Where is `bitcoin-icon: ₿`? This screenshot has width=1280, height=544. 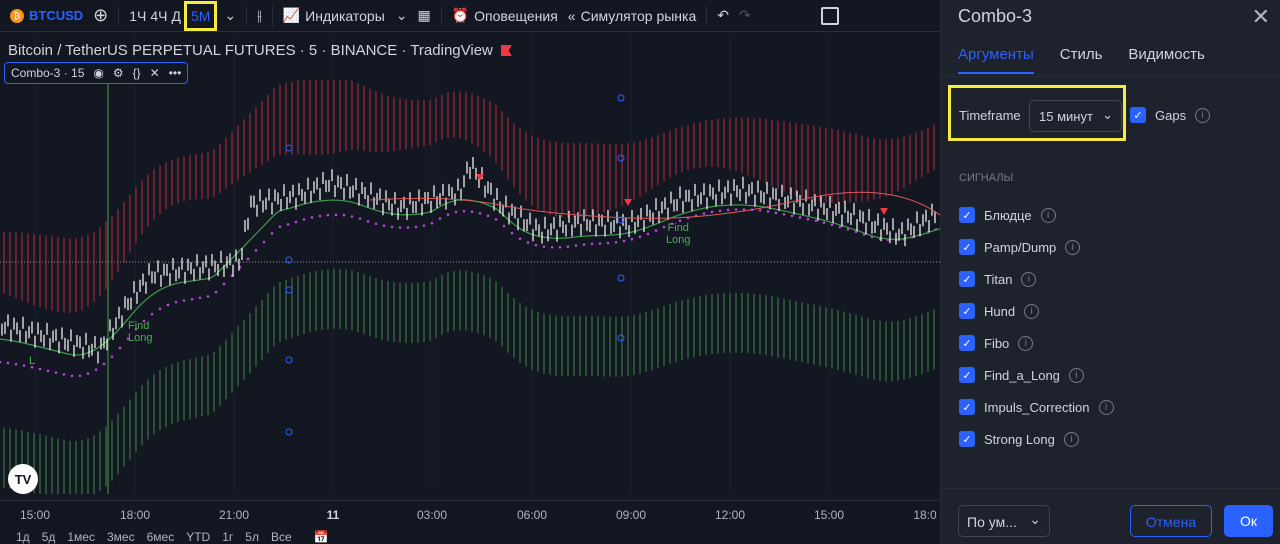 bitcoin-icon: ₿ is located at coordinates (17, 15).